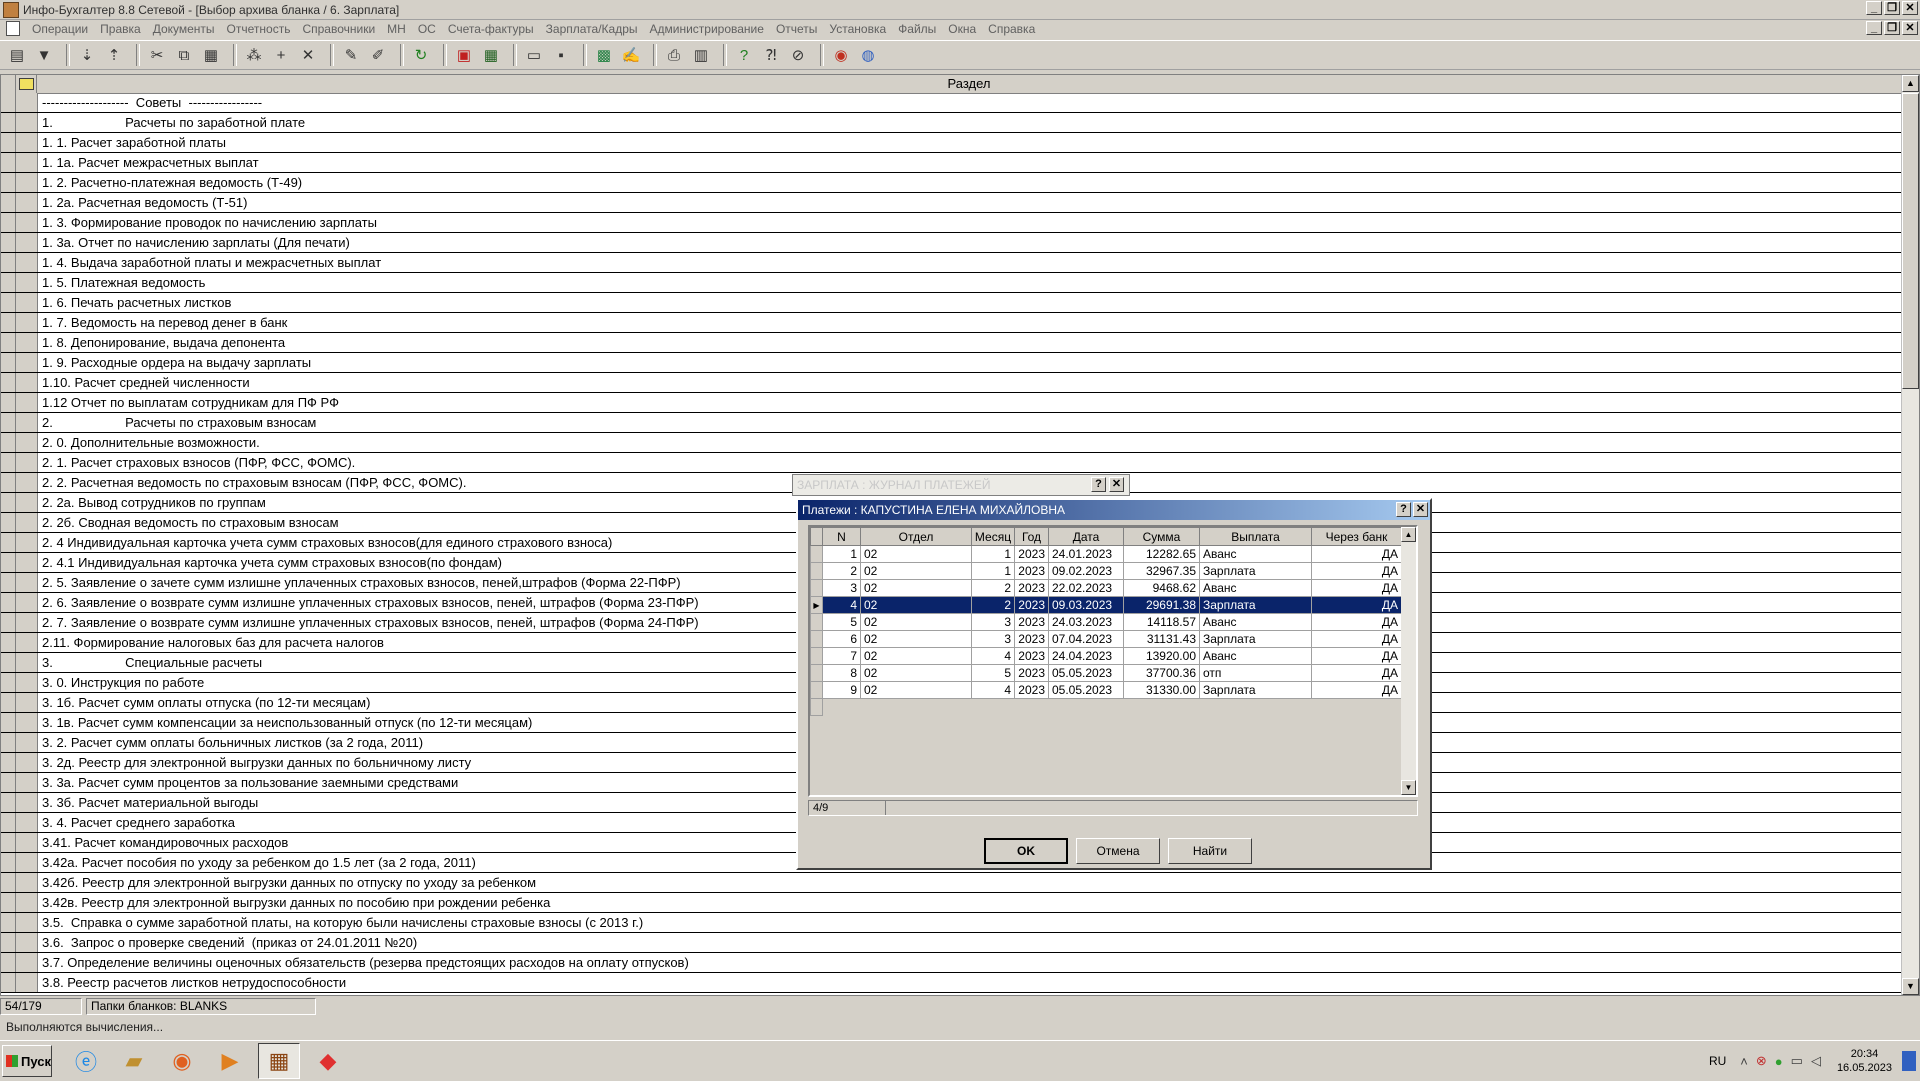 Image resolution: width=1920 pixels, height=1081 pixels. Describe the element at coordinates (1106, 588) in the screenshot. I see `payment-row: 3 02 2 2023 22.02.2023 9468.62 Аванс ДА` at that location.